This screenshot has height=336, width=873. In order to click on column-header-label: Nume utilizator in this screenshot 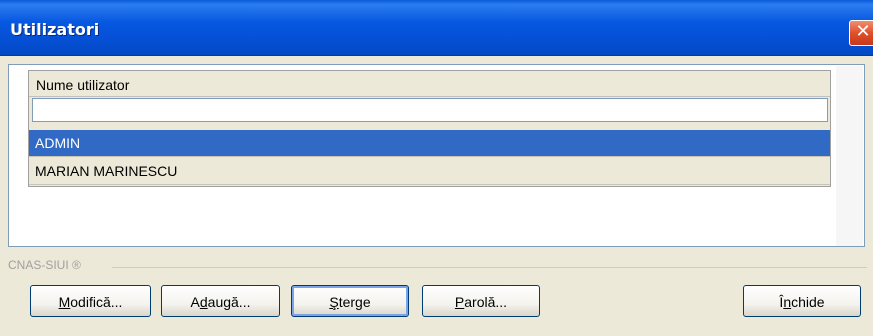, I will do `click(83, 85)`.